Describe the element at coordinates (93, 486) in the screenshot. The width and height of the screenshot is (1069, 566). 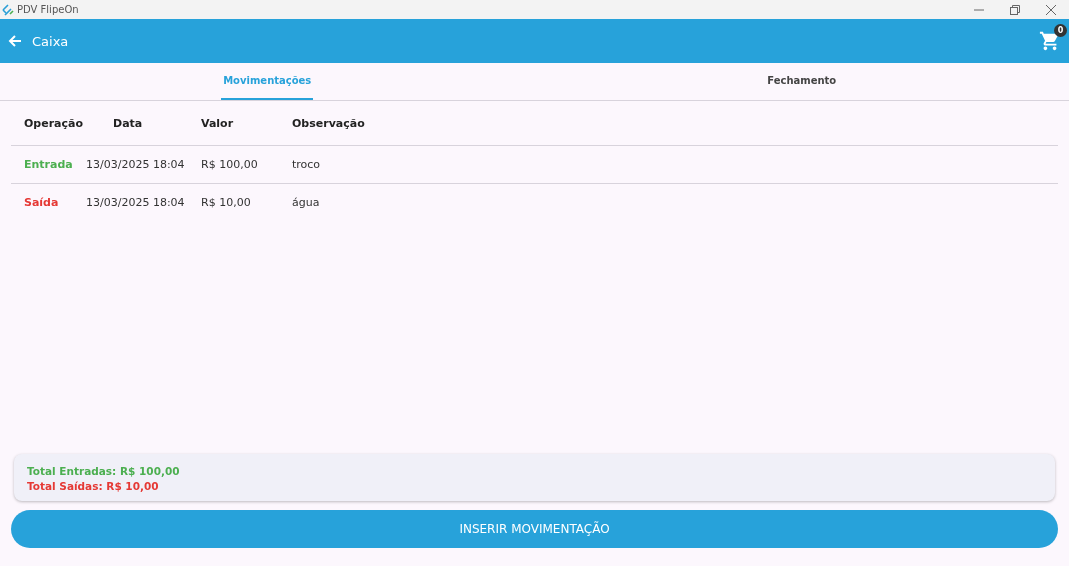
I see `total-text: Total Saídas: R$ 10,00` at that location.